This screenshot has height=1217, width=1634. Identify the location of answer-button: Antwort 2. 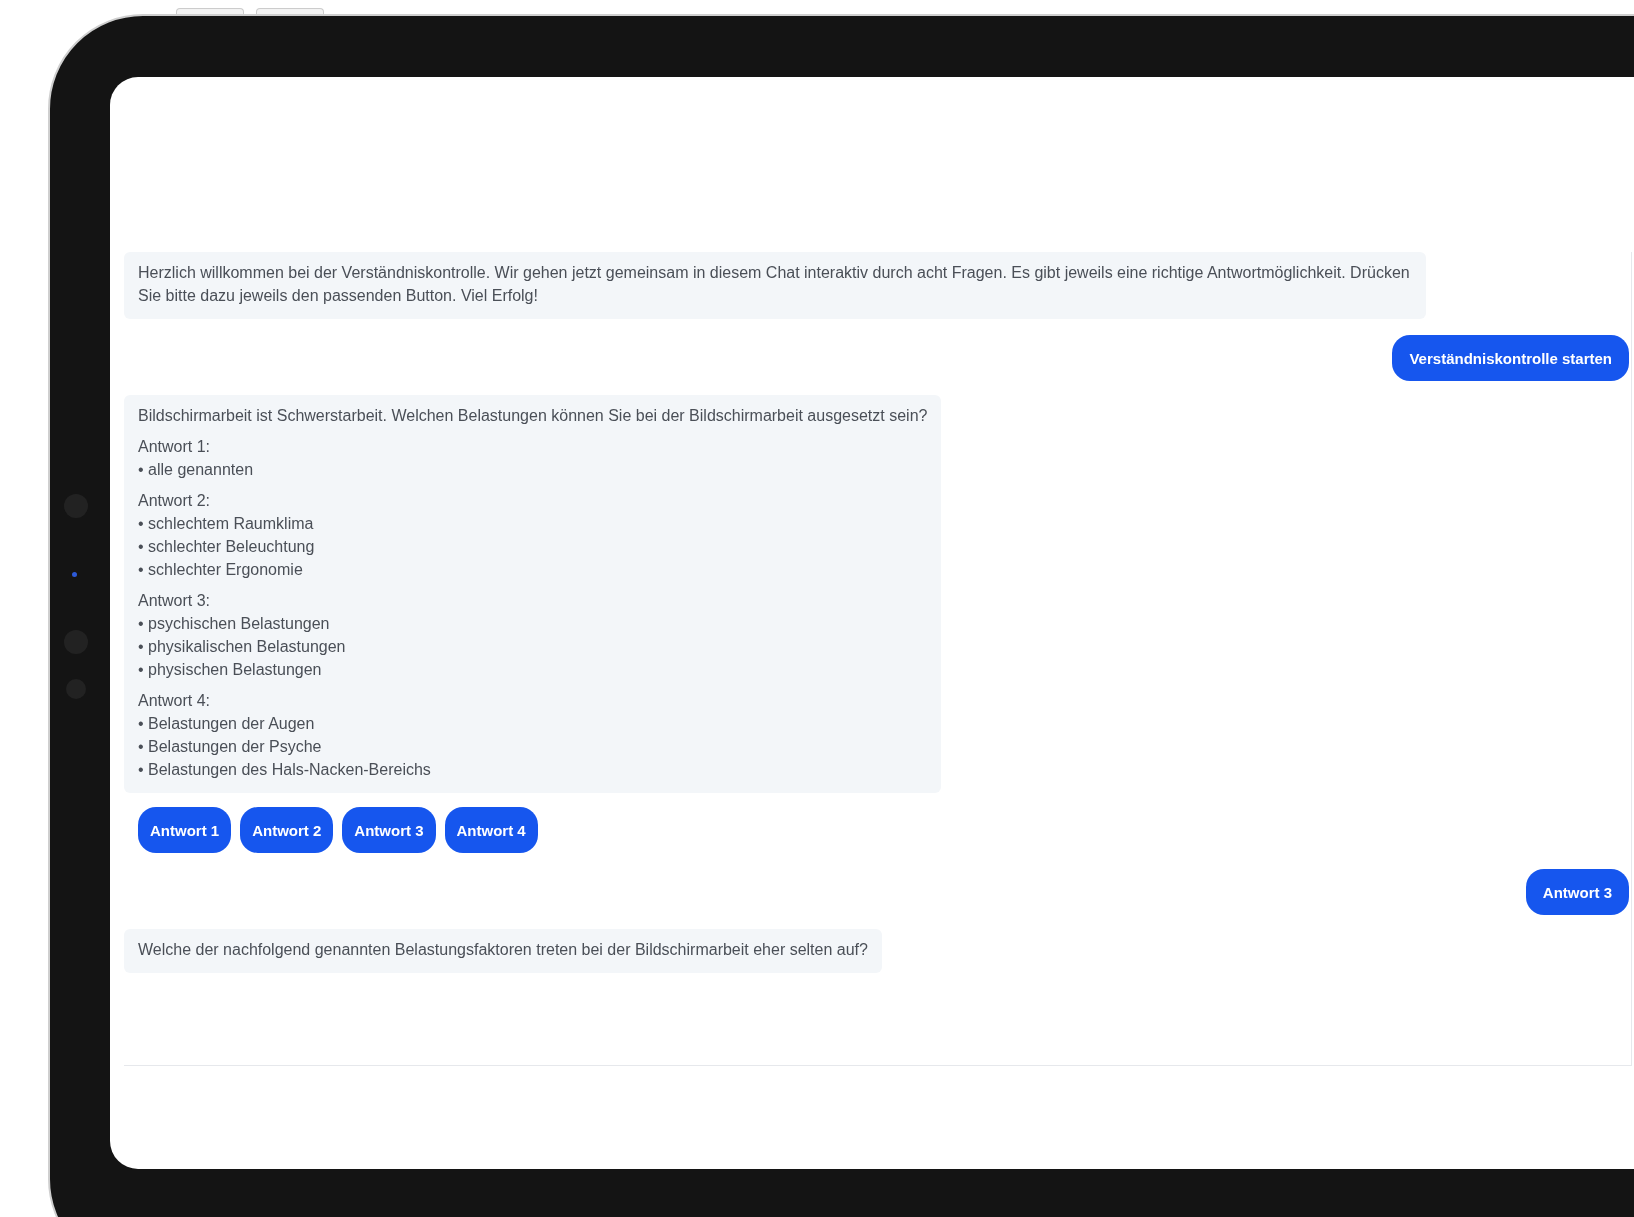
(287, 830).